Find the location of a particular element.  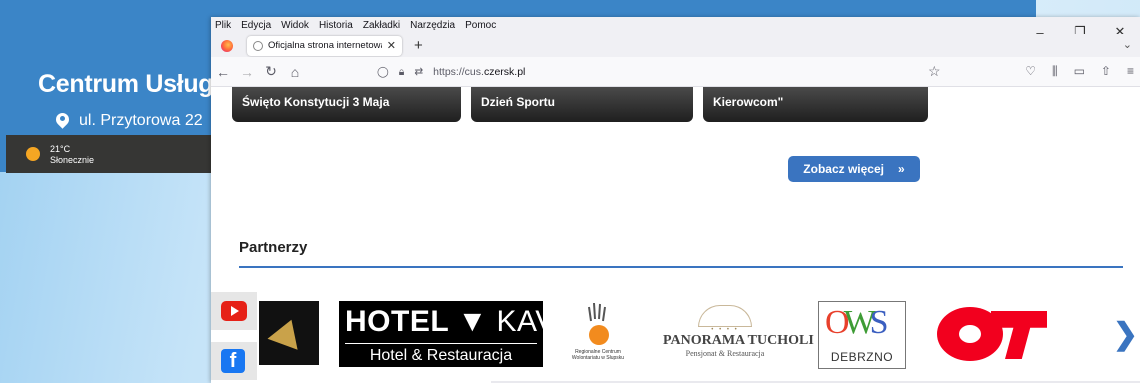

carousel-next-icon: ❯ is located at coordinates (1125, 334).